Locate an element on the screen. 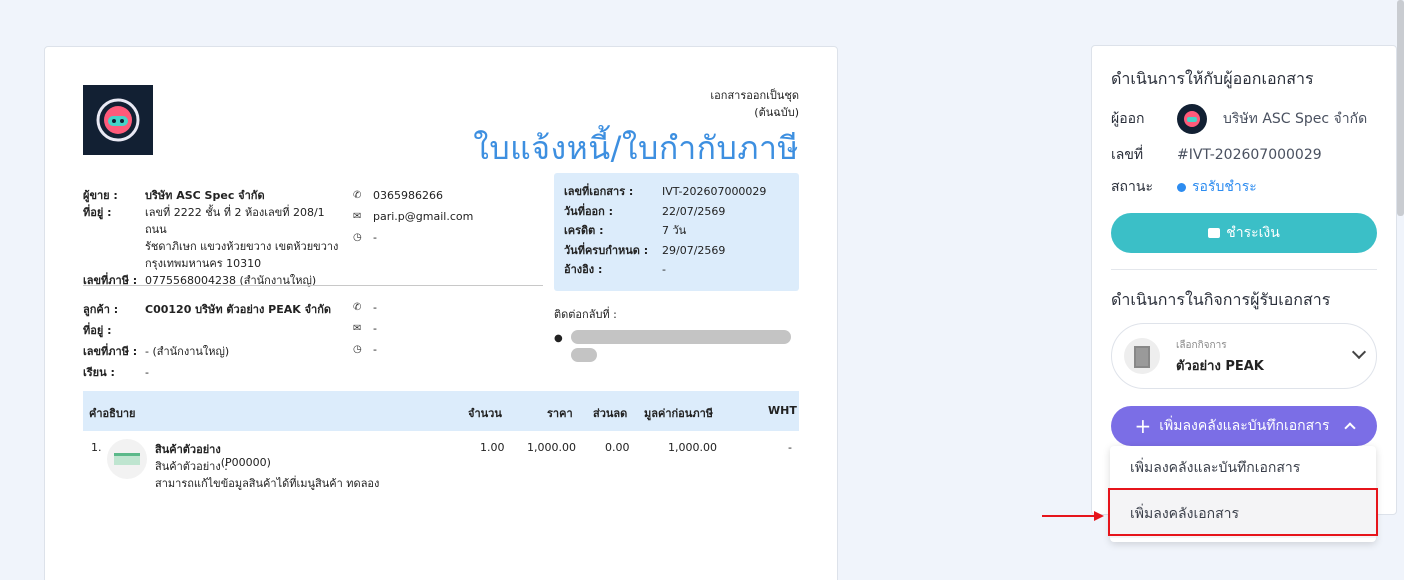 The height and width of the screenshot is (580, 1404). doc-no: IVT-202607000029 is located at coordinates (714, 191).